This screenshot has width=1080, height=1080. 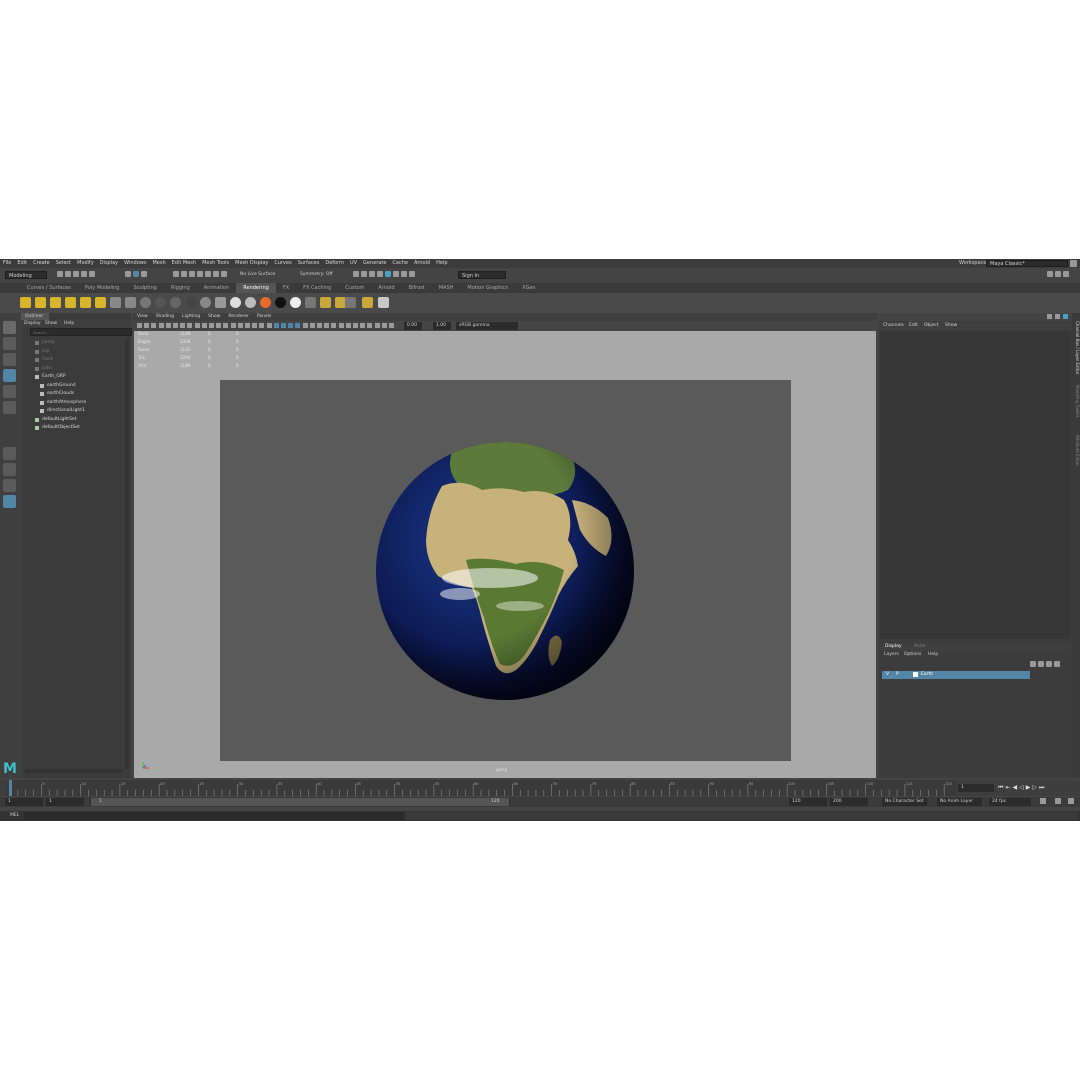 What do you see at coordinates (9, 391) in the screenshot?
I see `rotate-tool-icon` at bounding box center [9, 391].